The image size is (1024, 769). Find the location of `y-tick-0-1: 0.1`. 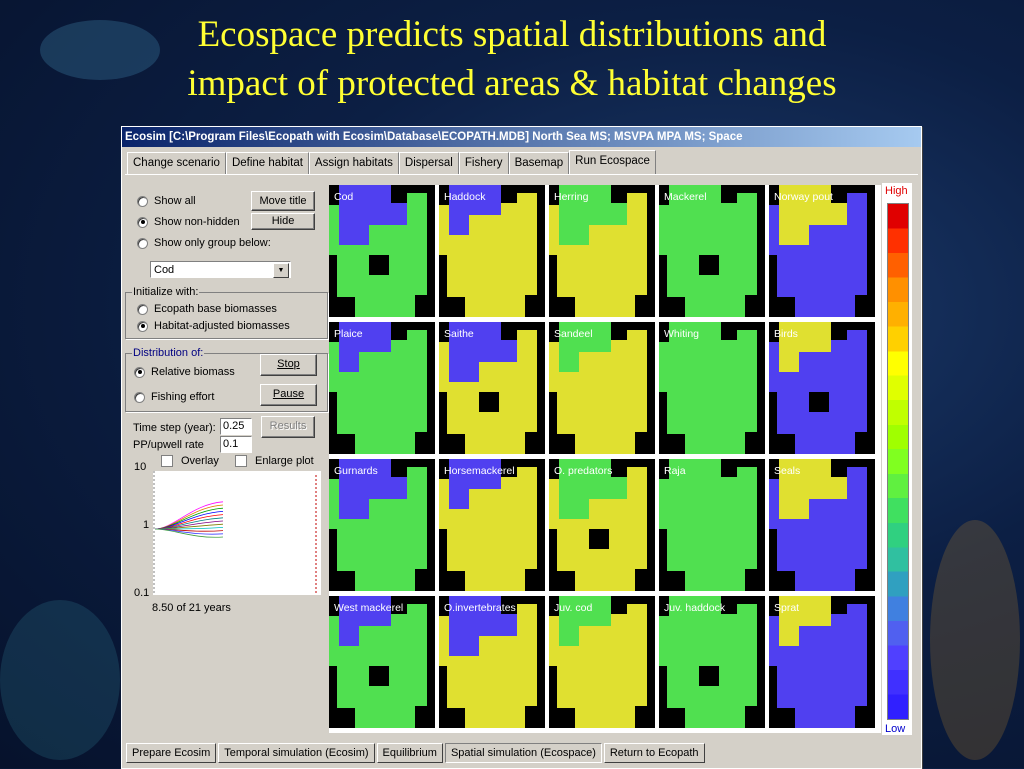

y-tick-0-1: 0.1 is located at coordinates (142, 593).